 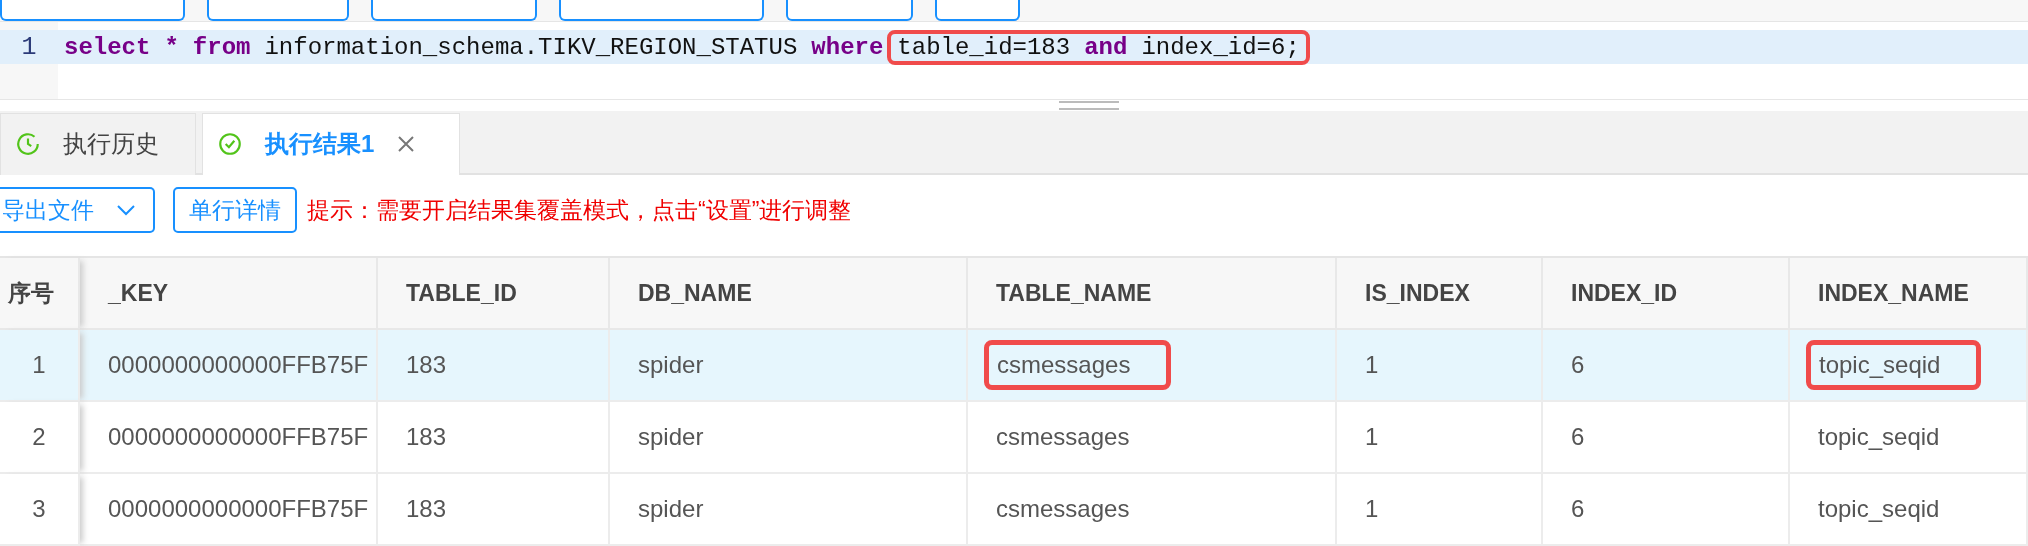 What do you see at coordinates (229, 294) in the screenshot?
I see `column-header: _KEY` at bounding box center [229, 294].